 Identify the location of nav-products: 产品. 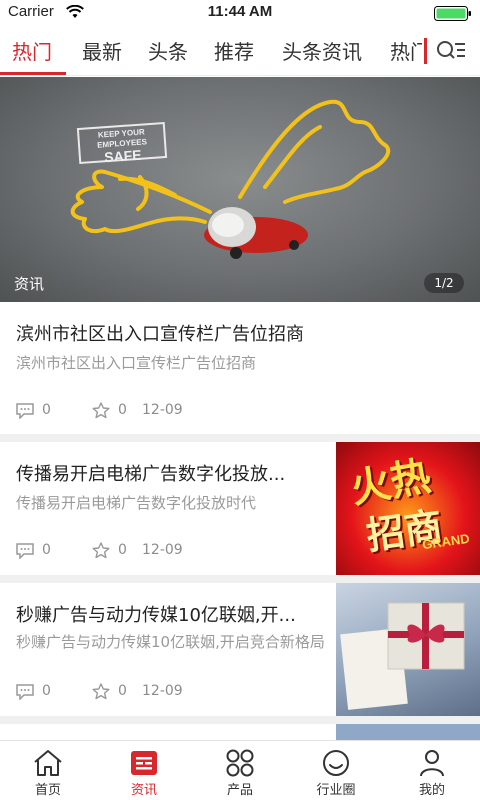
(240, 770).